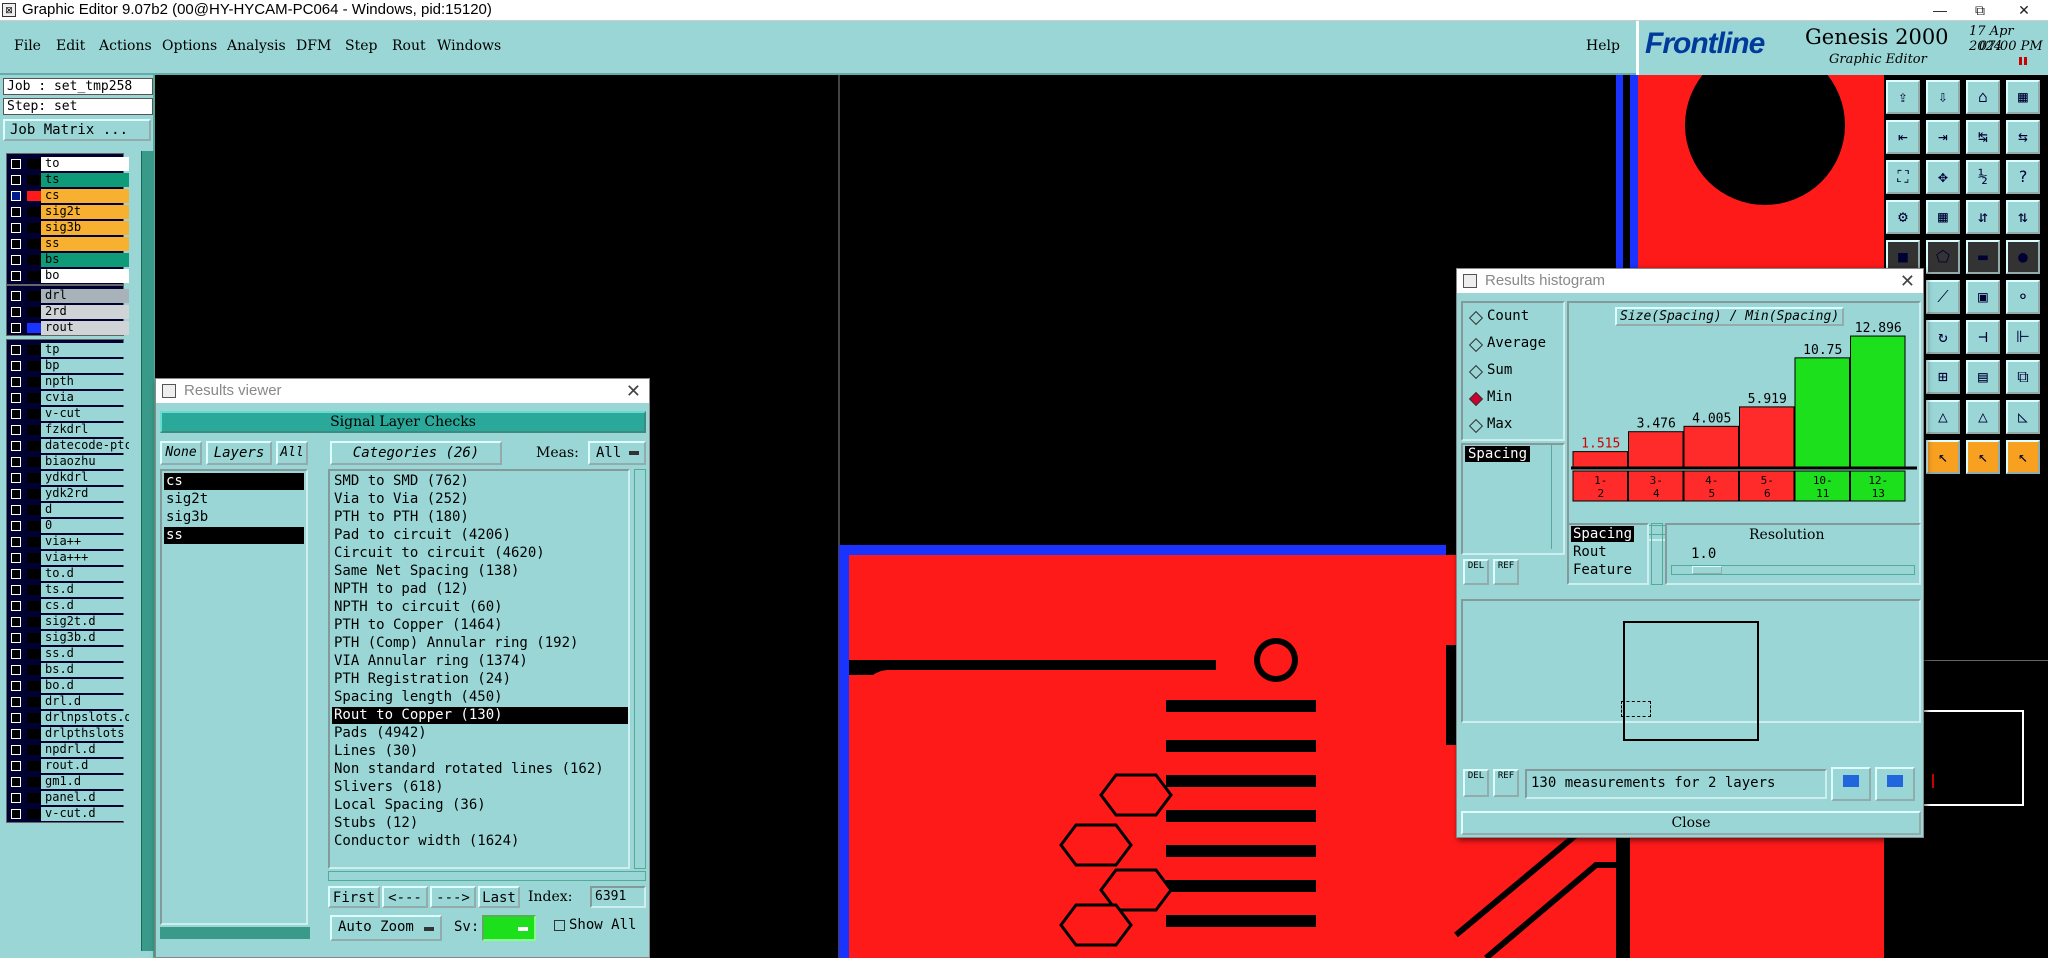 The height and width of the screenshot is (958, 2048). What do you see at coordinates (85, 196) in the screenshot?
I see `layer-name: cs` at bounding box center [85, 196].